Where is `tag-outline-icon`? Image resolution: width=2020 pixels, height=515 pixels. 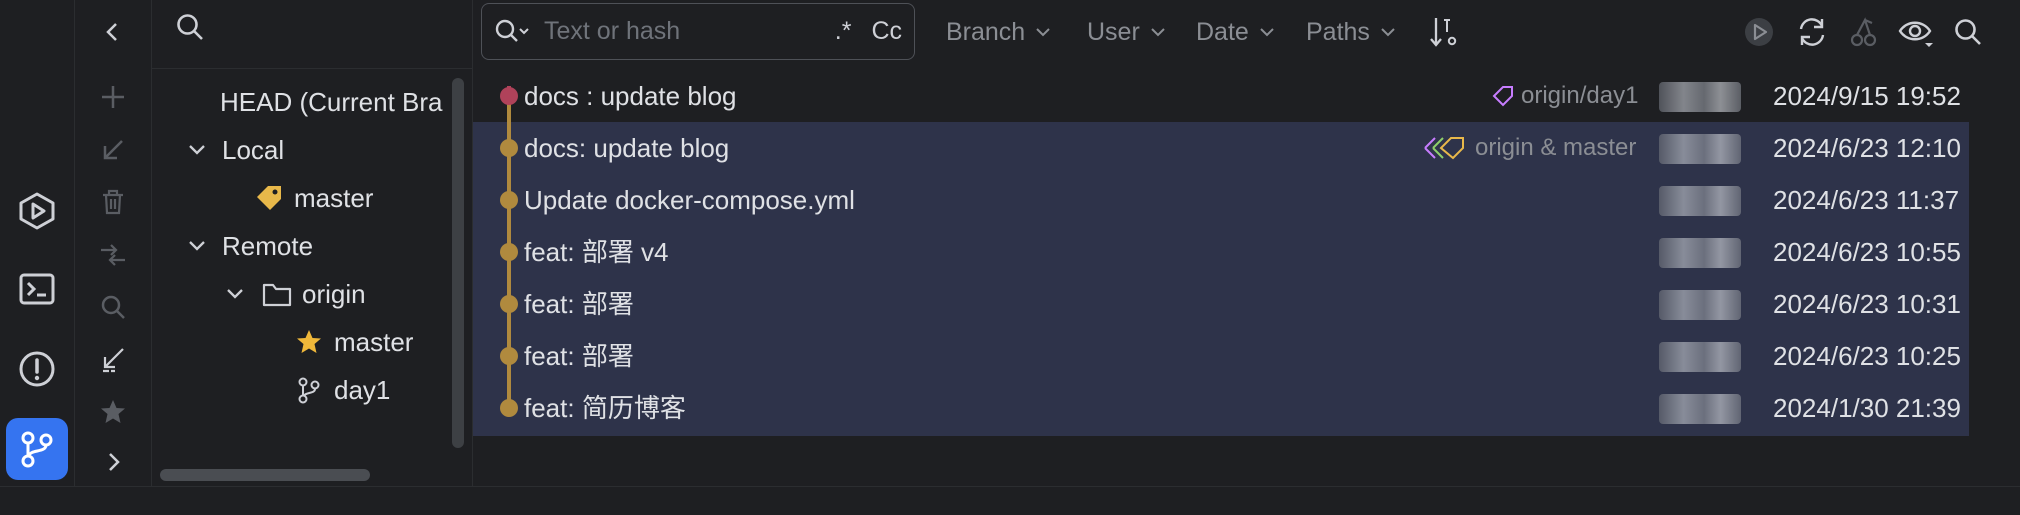 tag-outline-icon is located at coordinates (1503, 96).